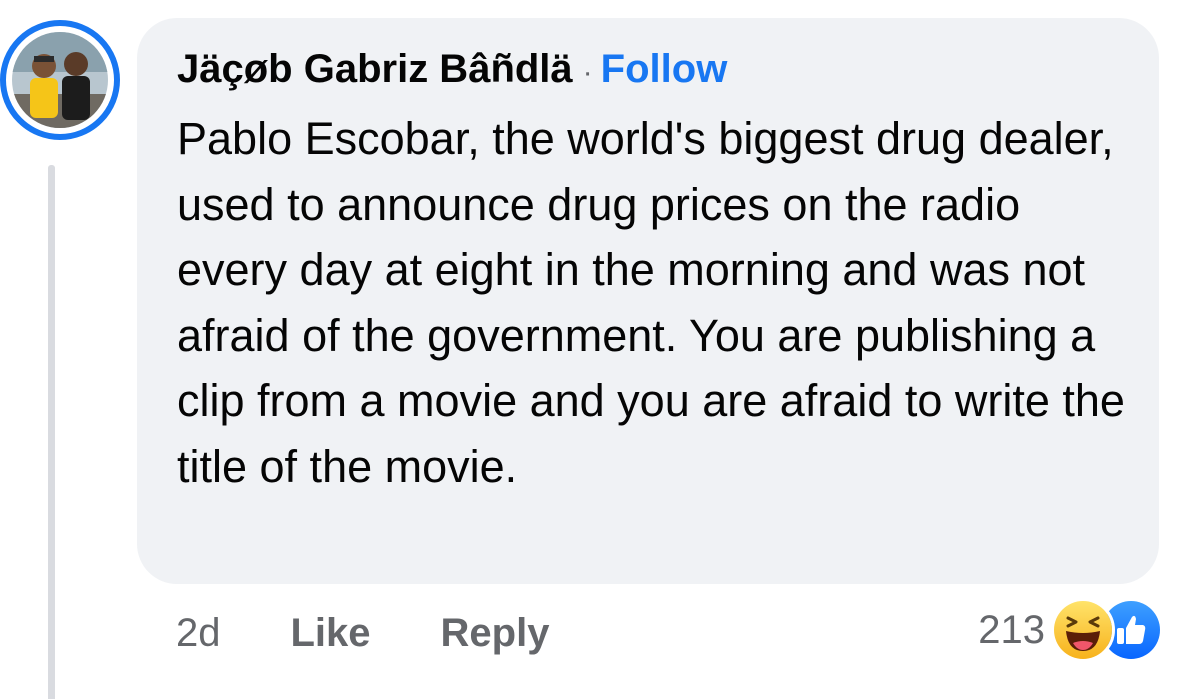 The image size is (1200, 699). What do you see at coordinates (375, 69) in the screenshot?
I see `author-name: Jäçøb Gabriz Bâñdlä` at bounding box center [375, 69].